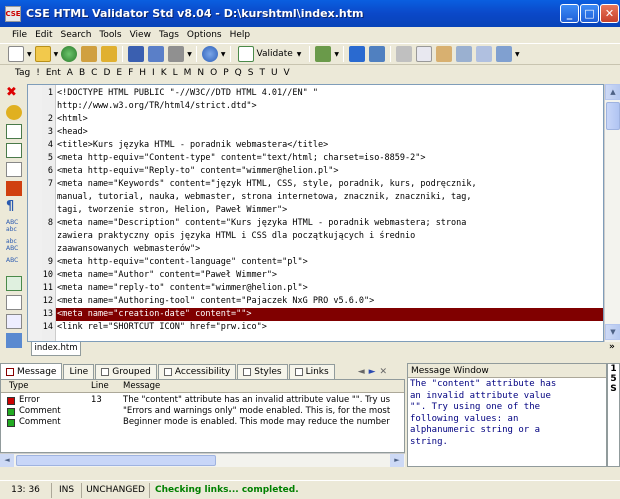  I want to click on side-letter: S, so click(613, 389).